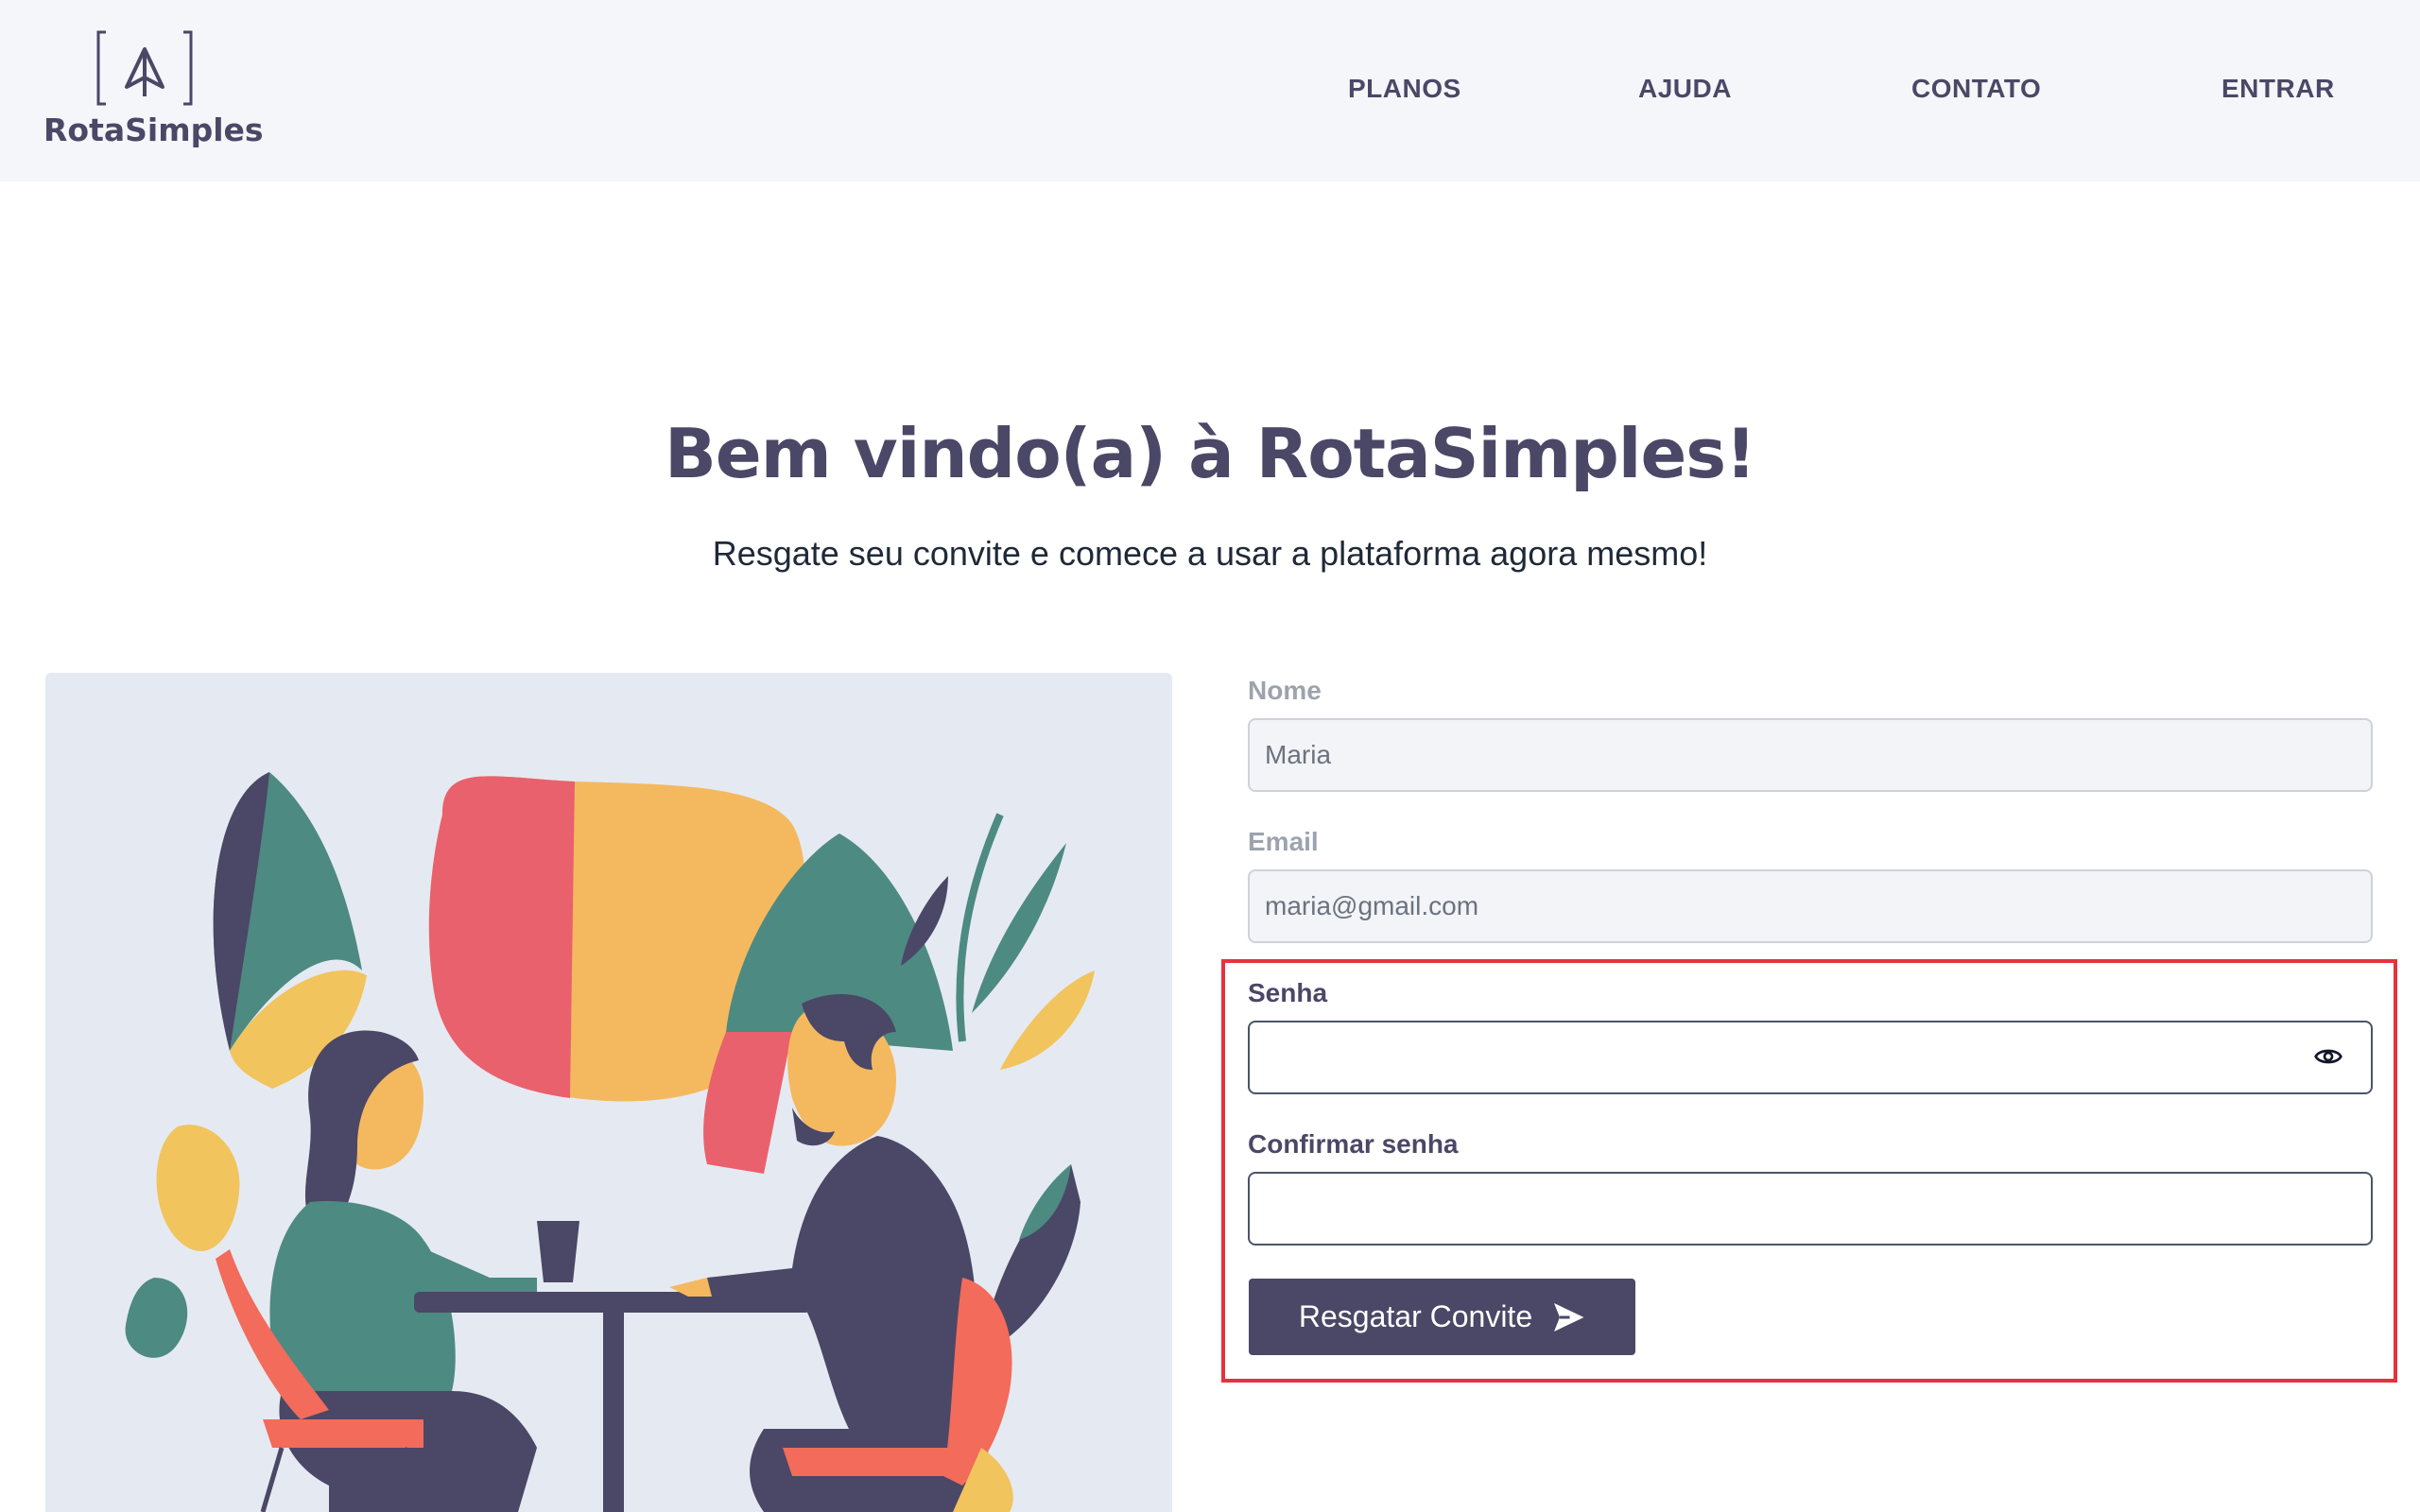 Image resolution: width=2420 pixels, height=1512 pixels. I want to click on eye-icon, so click(2328, 1056).